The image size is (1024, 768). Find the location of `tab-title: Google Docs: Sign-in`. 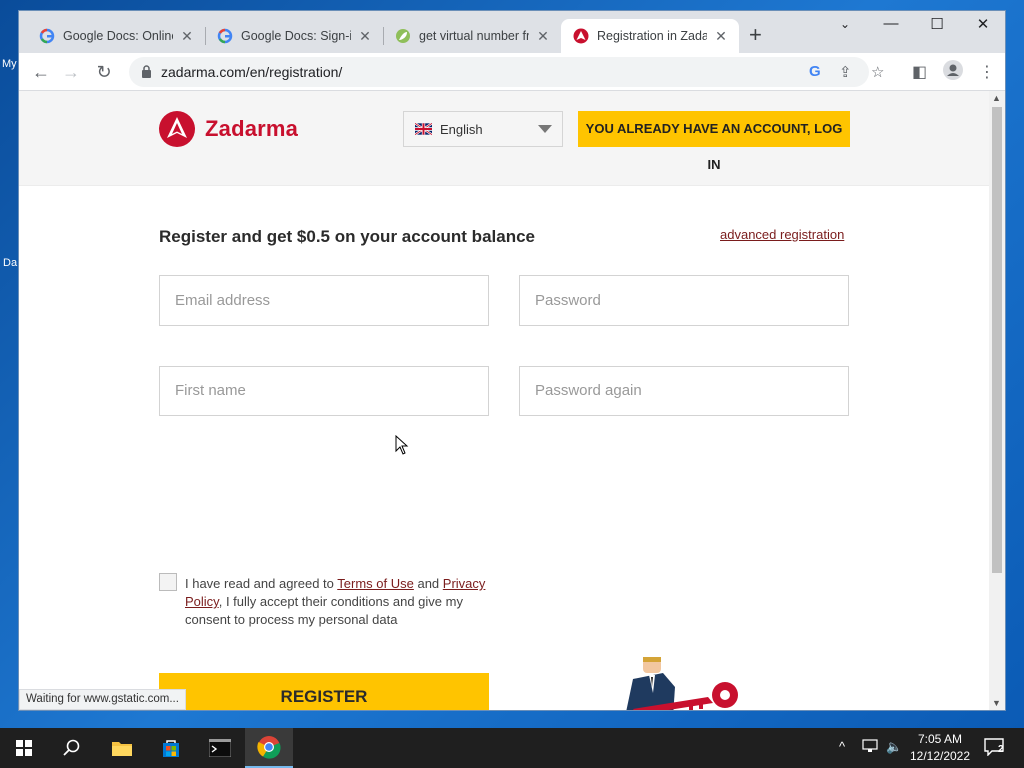

tab-title: Google Docs: Sign-in is located at coordinates (296, 36).